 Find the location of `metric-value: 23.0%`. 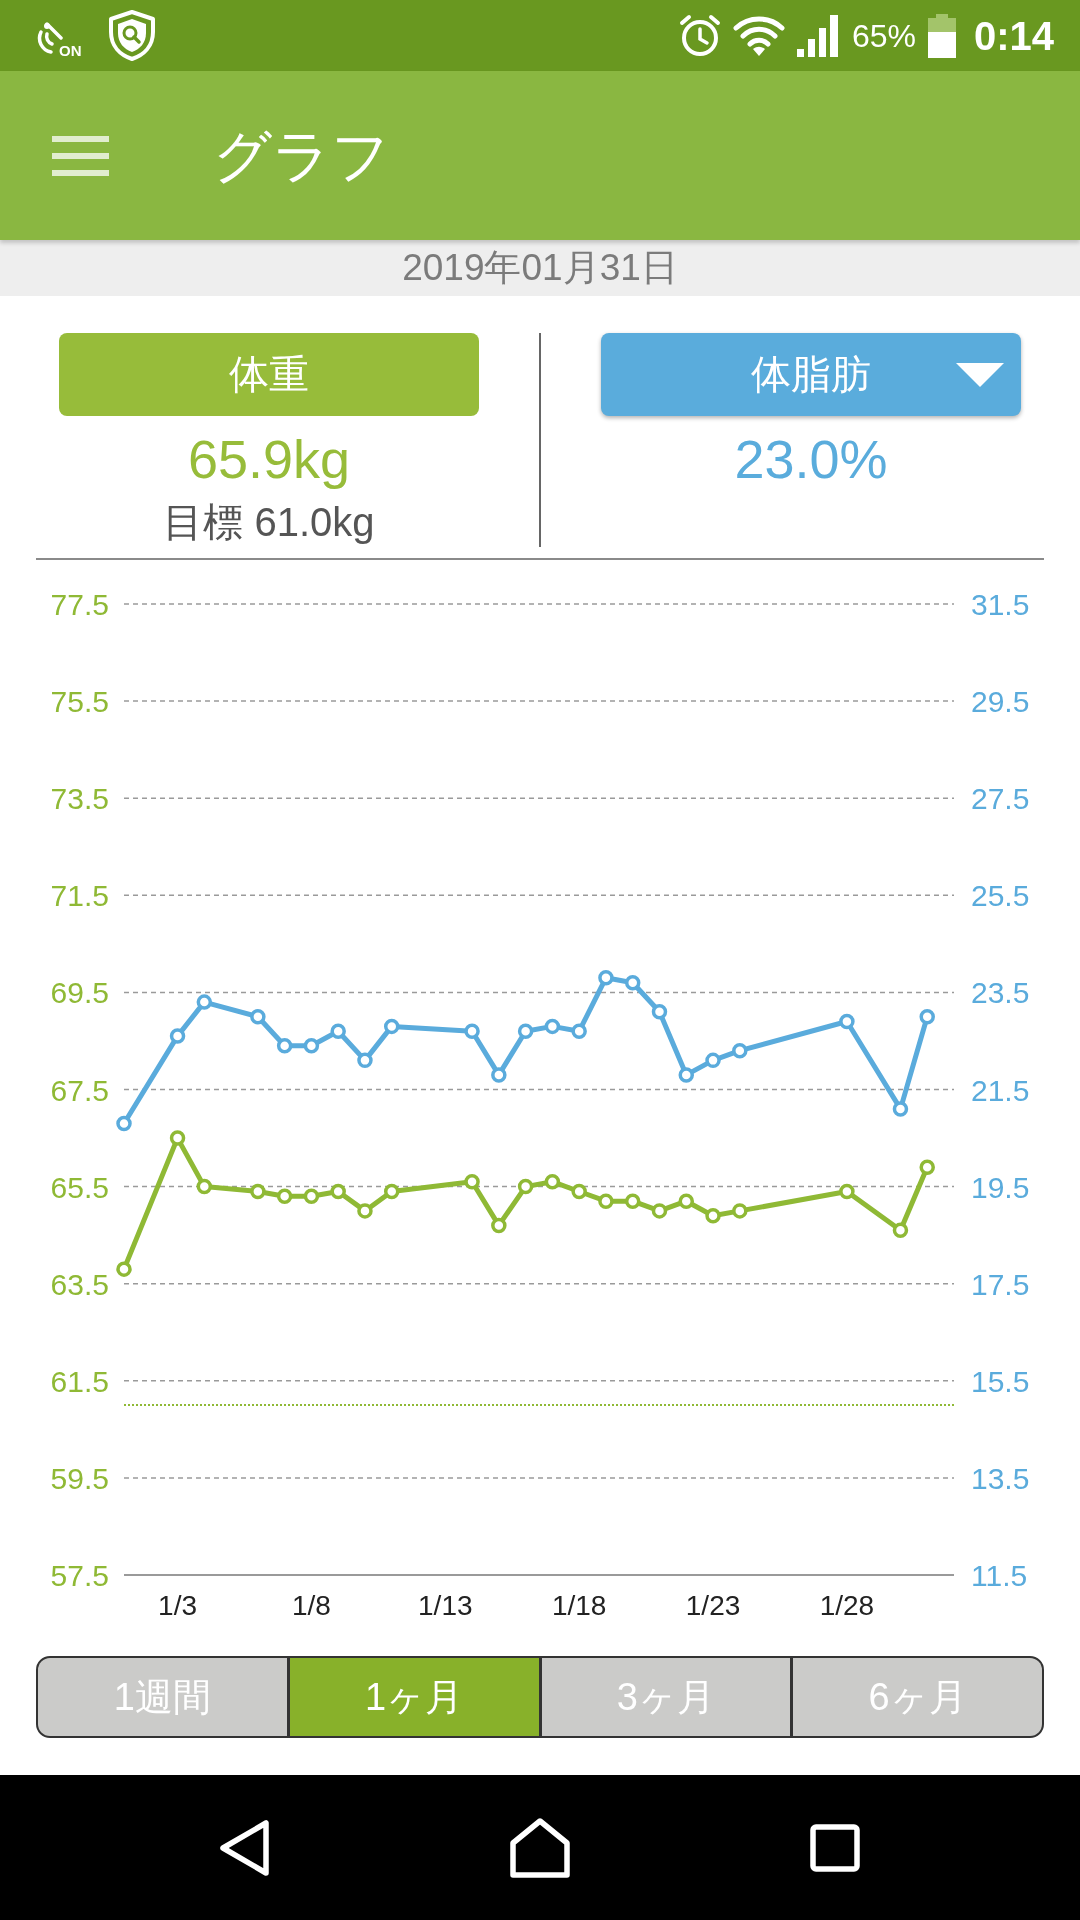

metric-value: 23.0% is located at coordinates (811, 459).